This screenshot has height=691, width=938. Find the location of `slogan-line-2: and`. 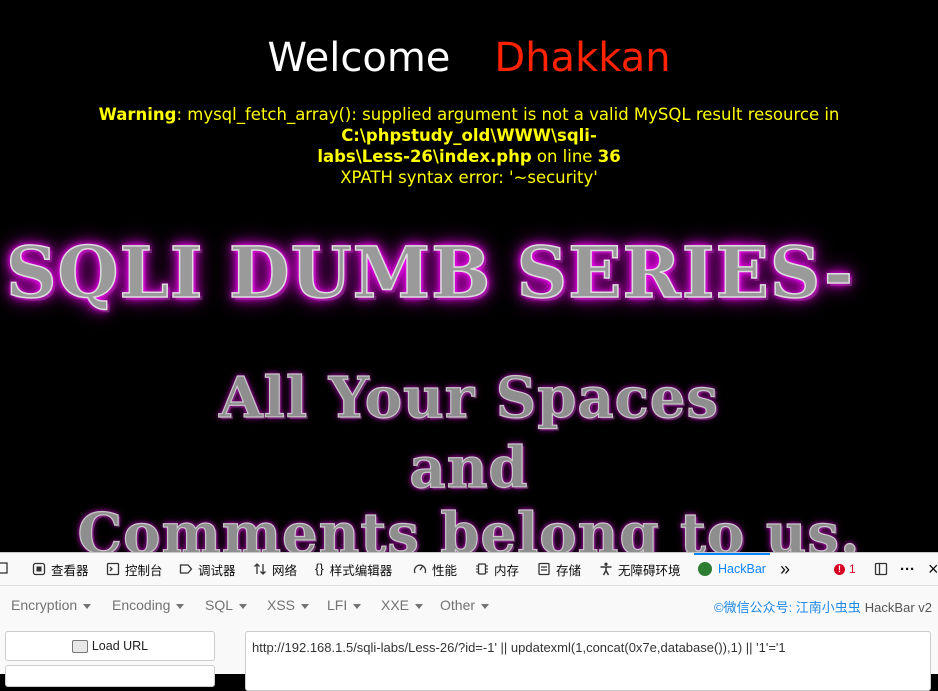

slogan-line-2: and is located at coordinates (469, 468).